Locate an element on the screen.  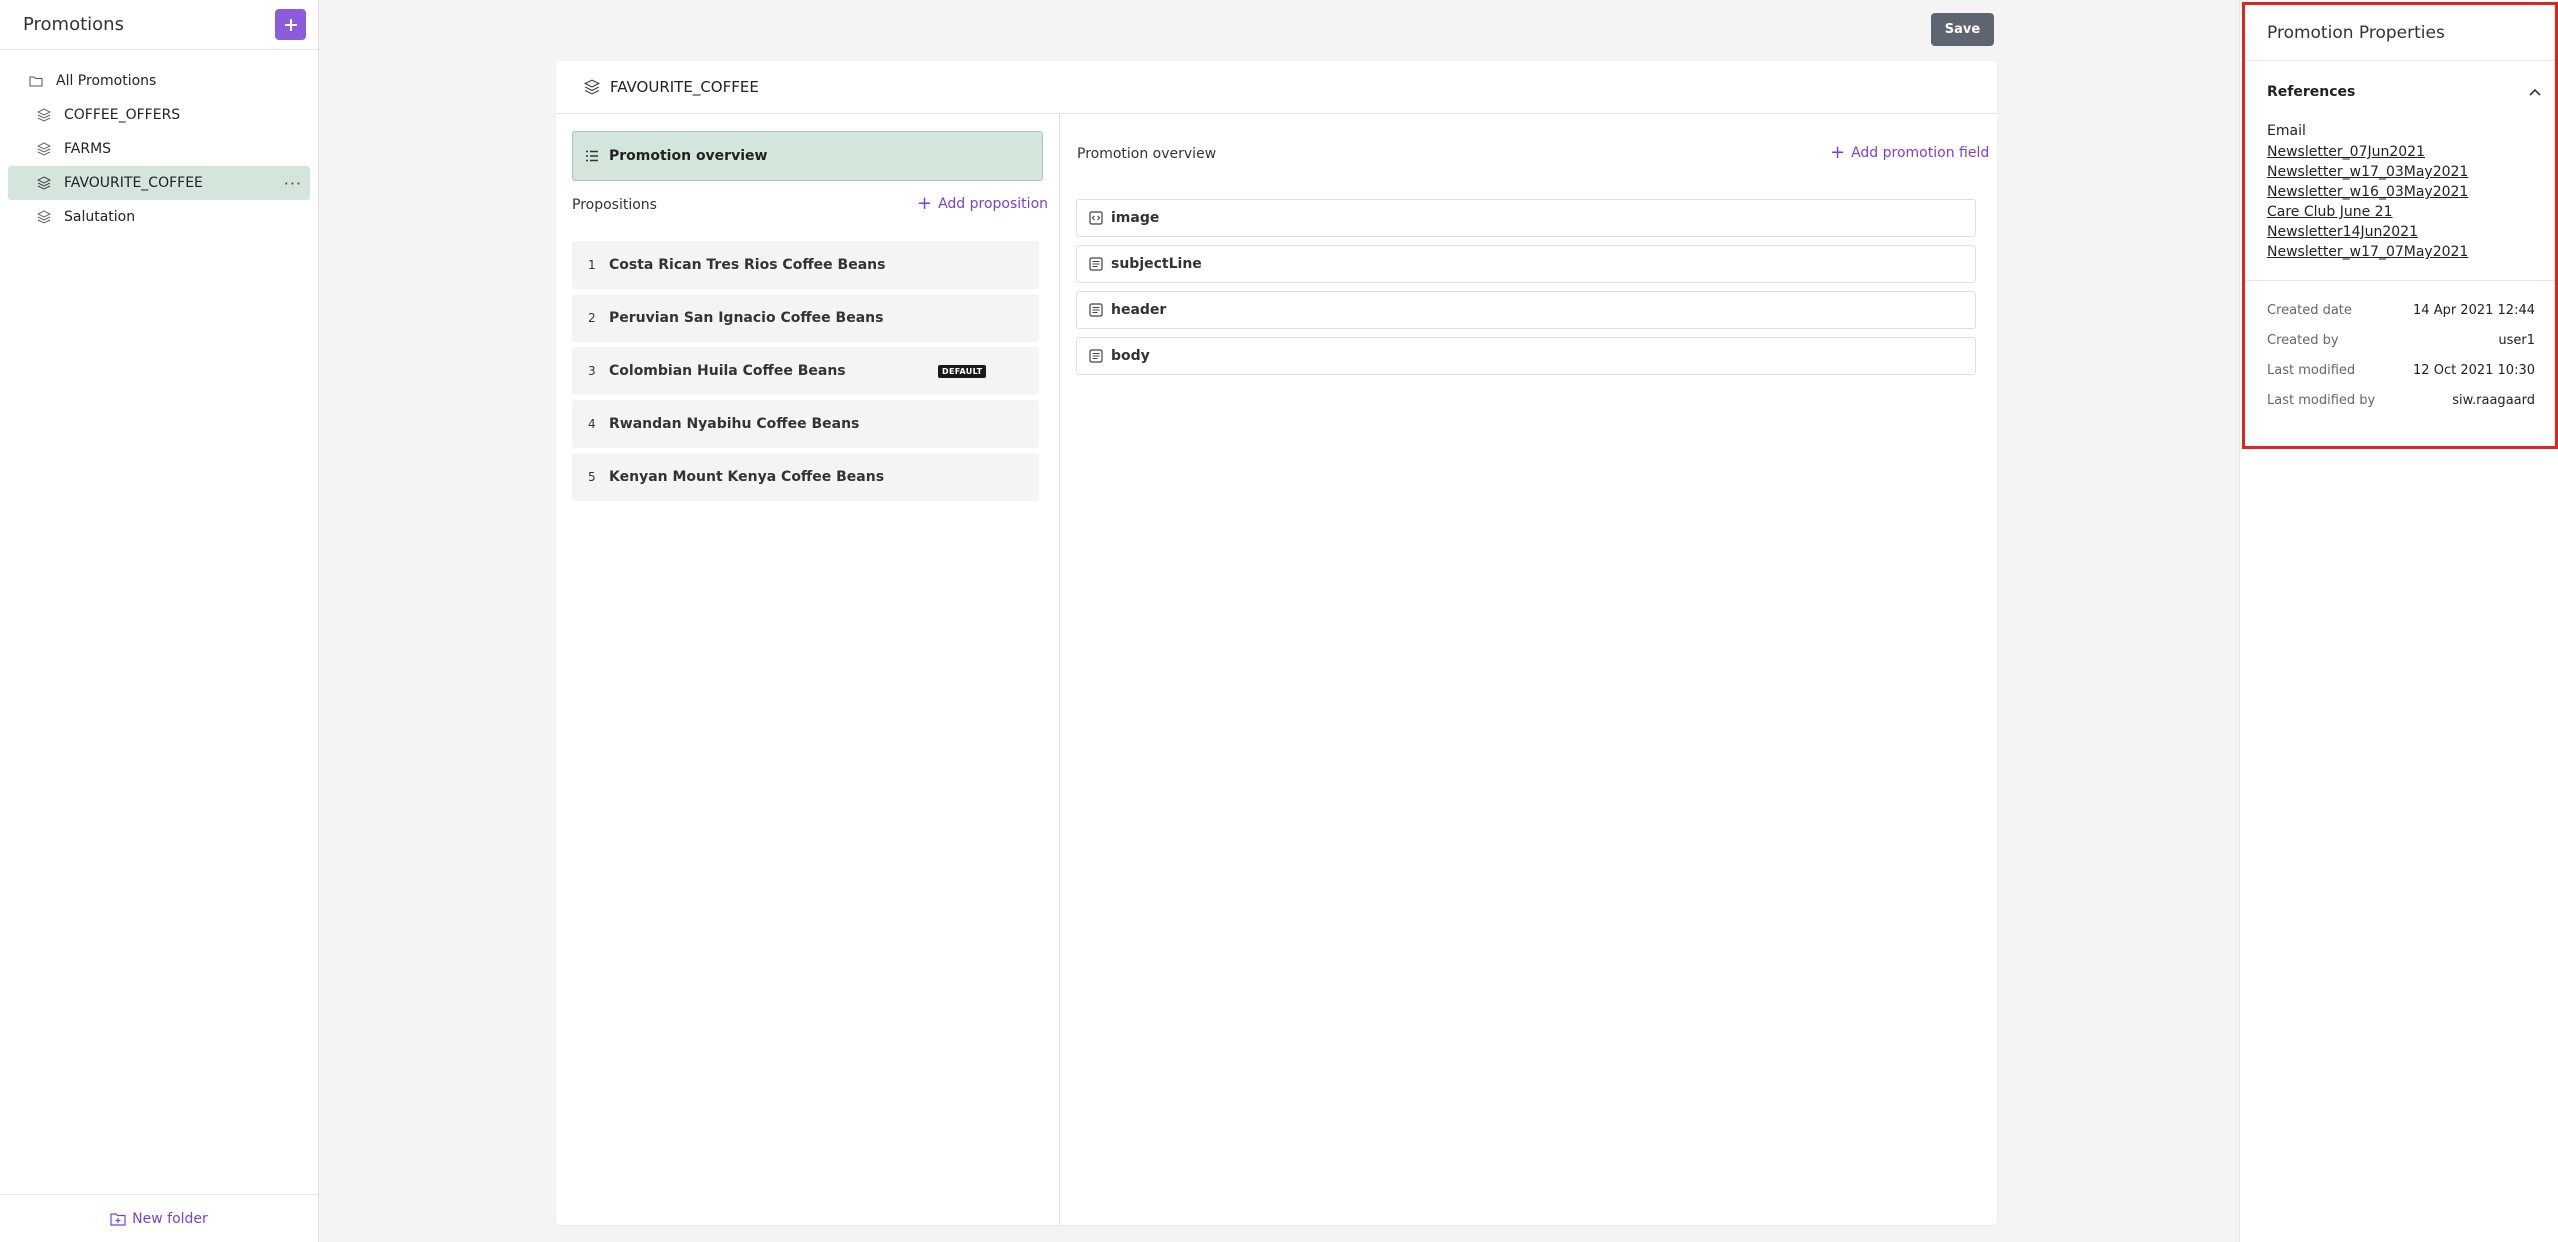
add-promotion-field-button: + Add promotion field is located at coordinates (1909, 153).